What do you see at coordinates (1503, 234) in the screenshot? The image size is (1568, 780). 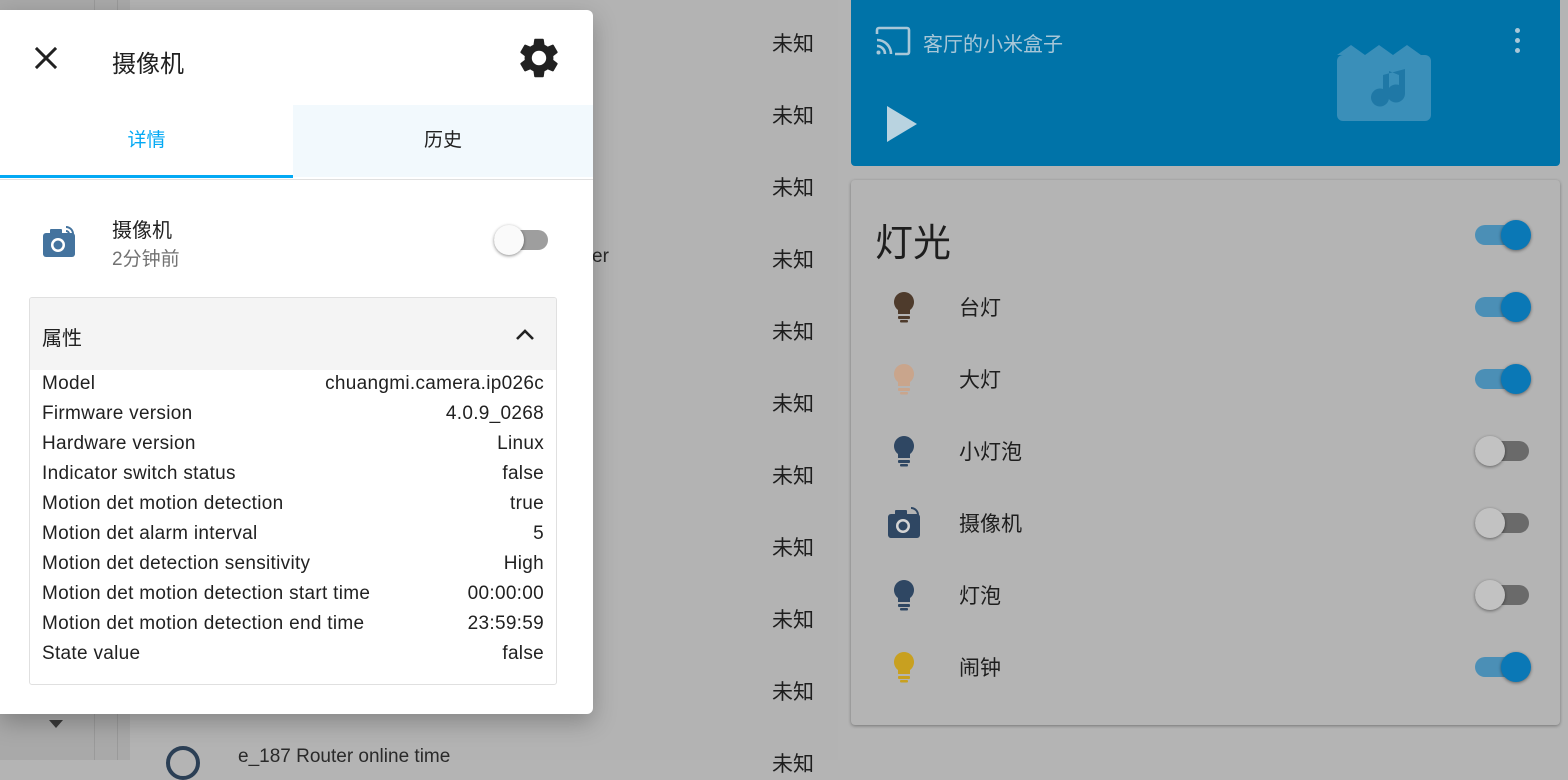 I see `lights-master-toggle` at bounding box center [1503, 234].